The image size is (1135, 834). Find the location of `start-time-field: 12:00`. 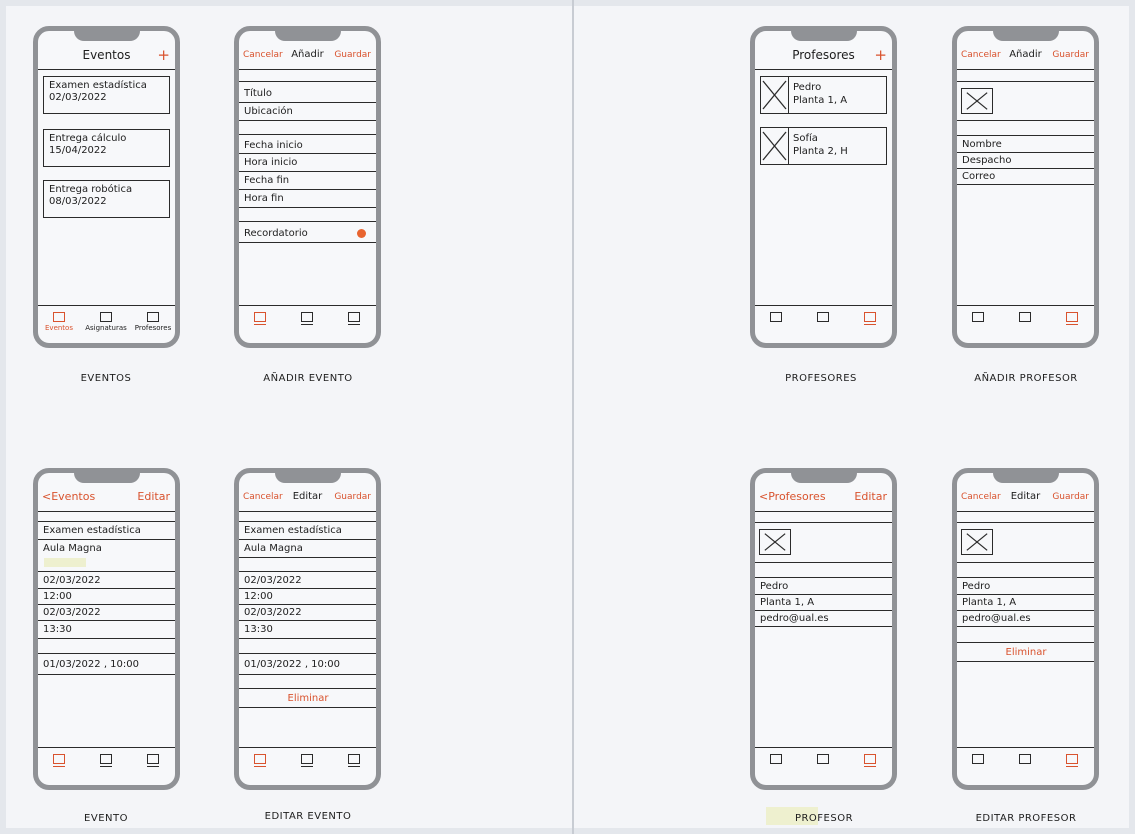

start-time-field: 12:00 is located at coordinates (308, 596).